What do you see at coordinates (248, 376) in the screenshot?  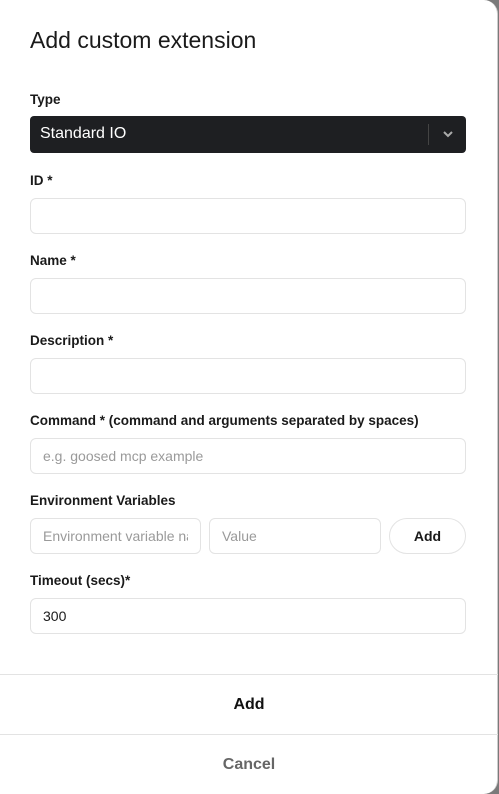 I see `description-input` at bounding box center [248, 376].